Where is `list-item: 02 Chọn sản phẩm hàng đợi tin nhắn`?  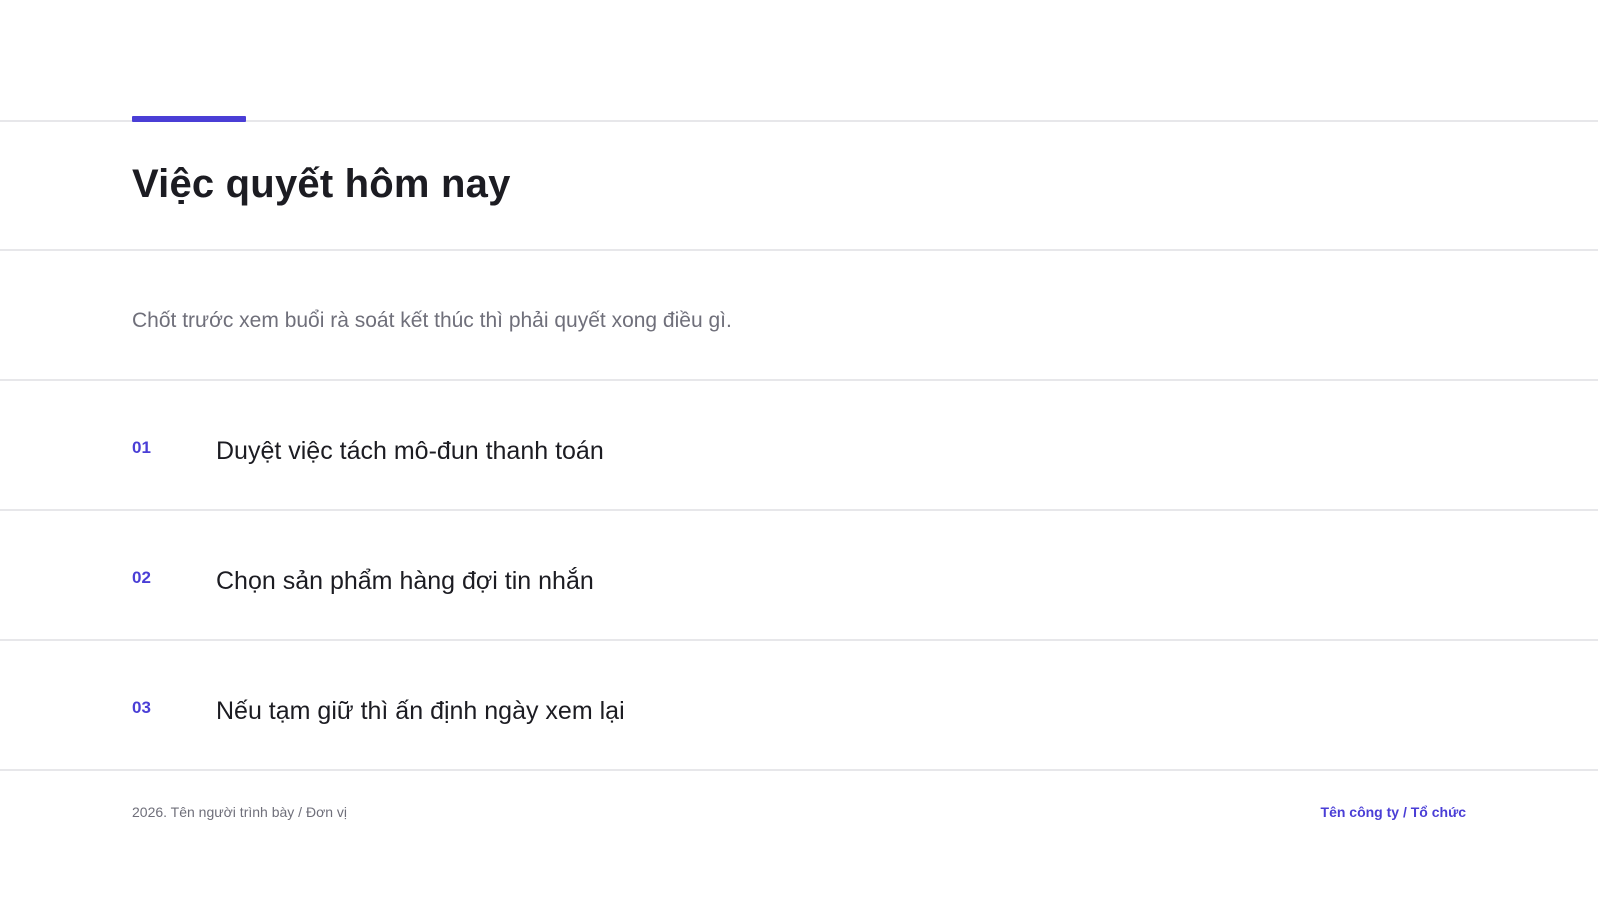 list-item: 02 Chọn sản phẩm hàng đợi tin nhắn is located at coordinates (799, 574).